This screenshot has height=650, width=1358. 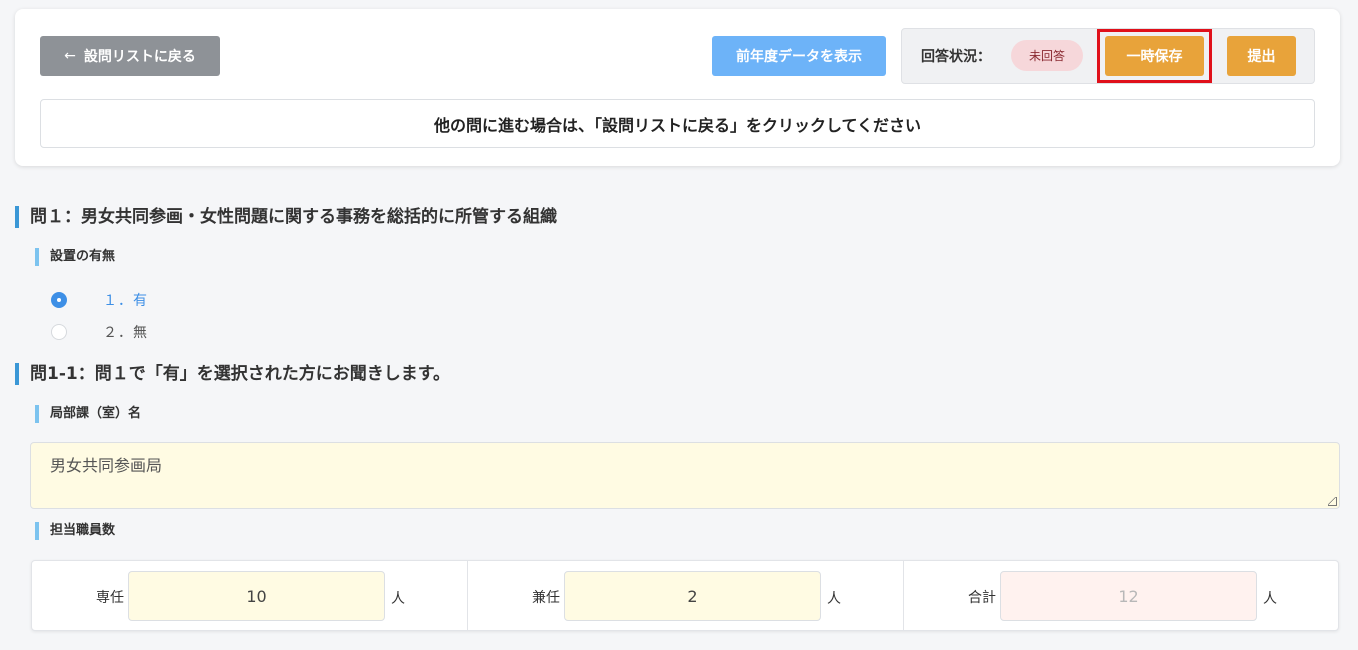 What do you see at coordinates (799, 56) in the screenshot?
I see `show-prev-year-button: 前年度データを表示` at bounding box center [799, 56].